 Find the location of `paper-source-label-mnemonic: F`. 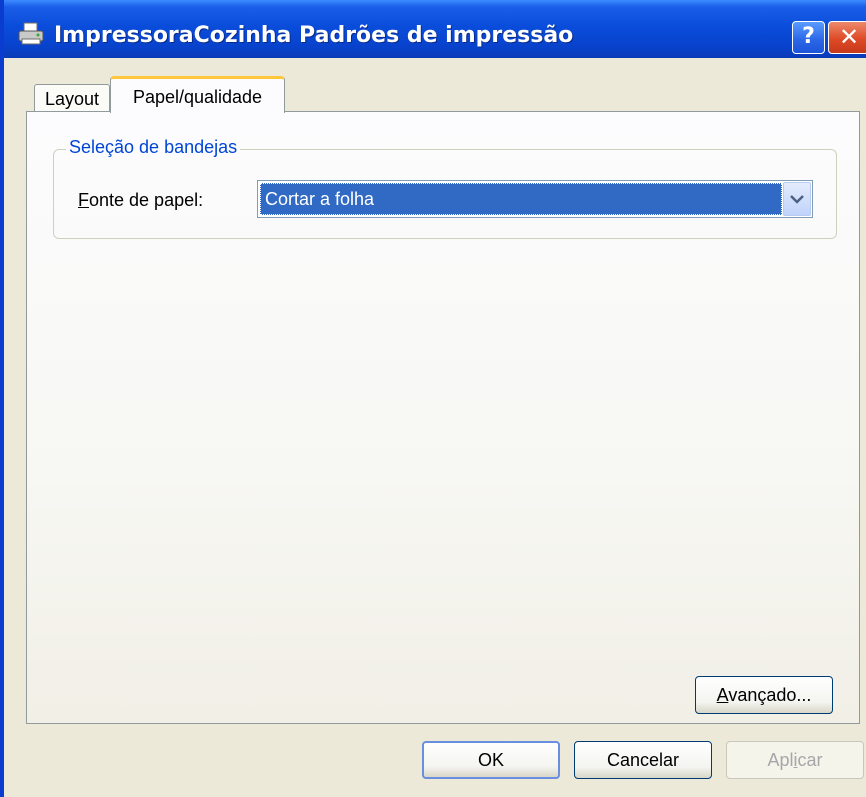

paper-source-label-mnemonic: F is located at coordinates (83, 200).